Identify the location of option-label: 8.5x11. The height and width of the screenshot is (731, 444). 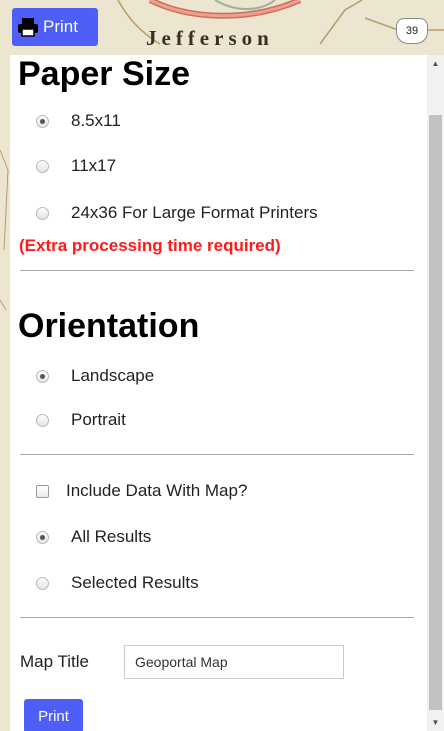
(96, 120).